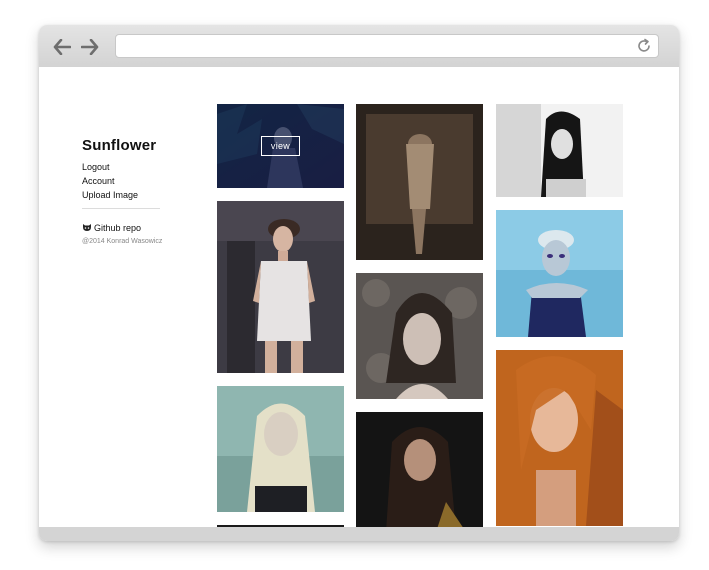  Describe the element at coordinates (359, 534) in the screenshot. I see `browser-bottom-bar` at that location.